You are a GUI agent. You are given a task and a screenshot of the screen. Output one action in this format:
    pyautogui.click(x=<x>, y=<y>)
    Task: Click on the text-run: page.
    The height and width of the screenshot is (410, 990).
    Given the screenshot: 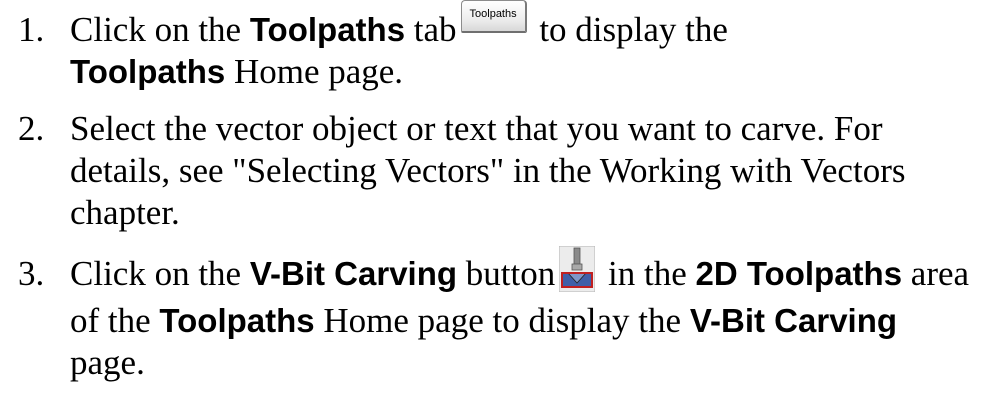 What is the action you would take?
    pyautogui.click(x=107, y=362)
    